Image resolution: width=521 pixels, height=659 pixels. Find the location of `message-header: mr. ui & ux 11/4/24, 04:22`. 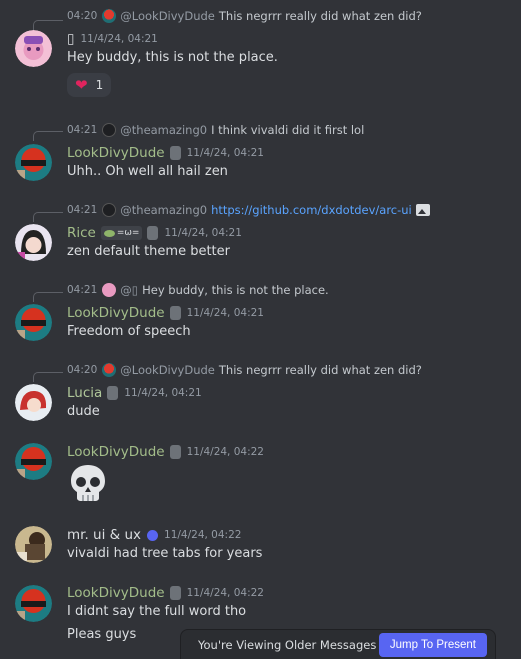

message-header: mr. ui & ux 11/4/24, 04:22 is located at coordinates (154, 535).